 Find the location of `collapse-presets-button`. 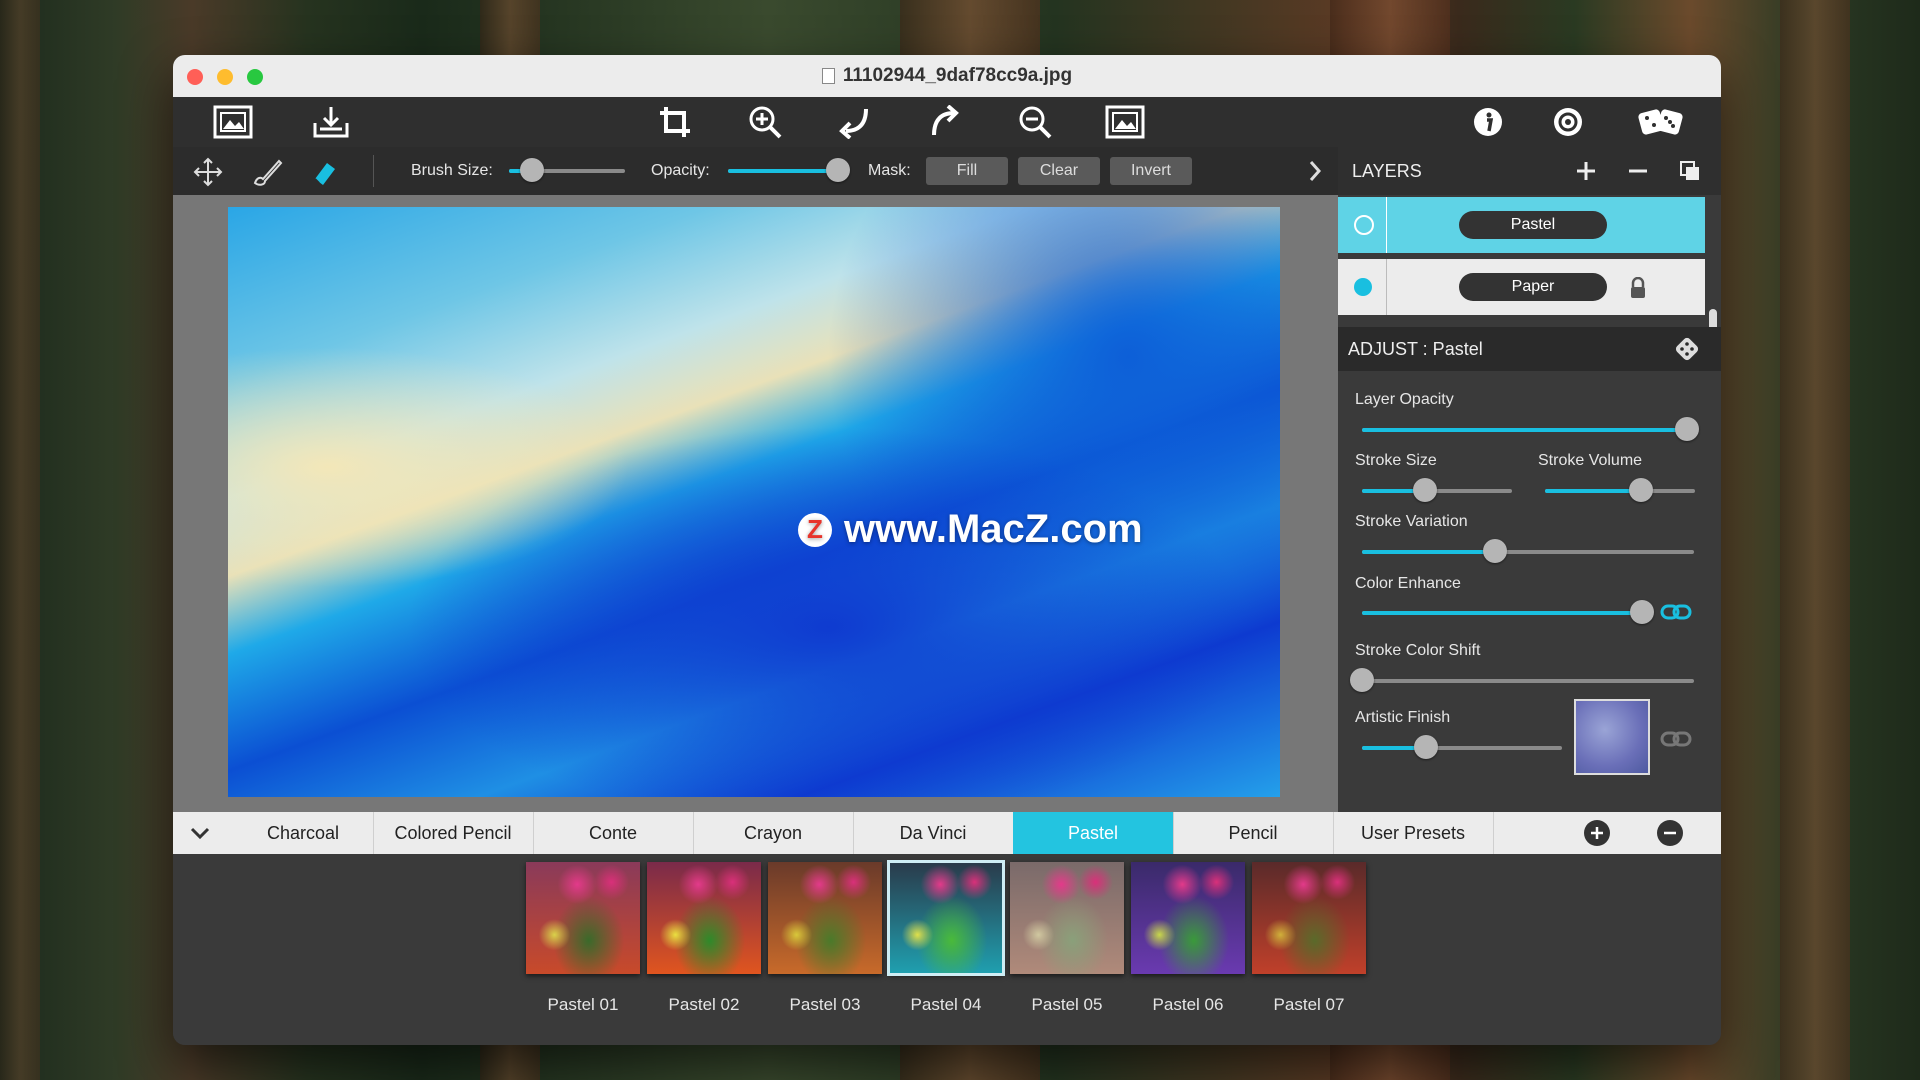

collapse-presets-button is located at coordinates (200, 833).